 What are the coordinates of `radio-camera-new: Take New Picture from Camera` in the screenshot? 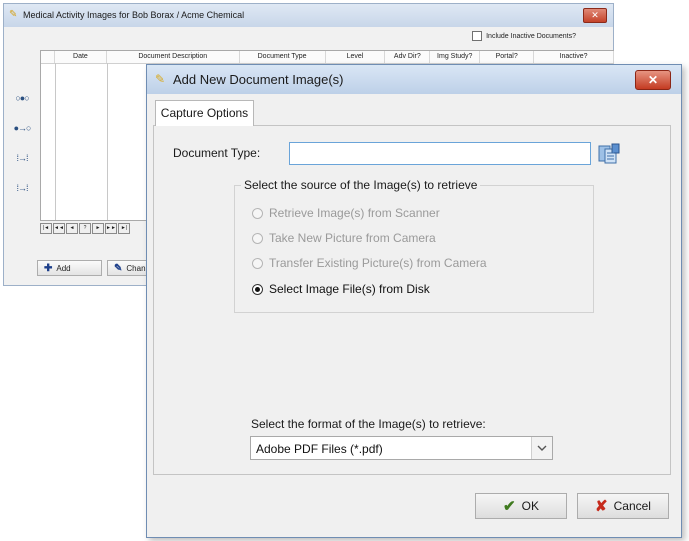 It's located at (344, 238).